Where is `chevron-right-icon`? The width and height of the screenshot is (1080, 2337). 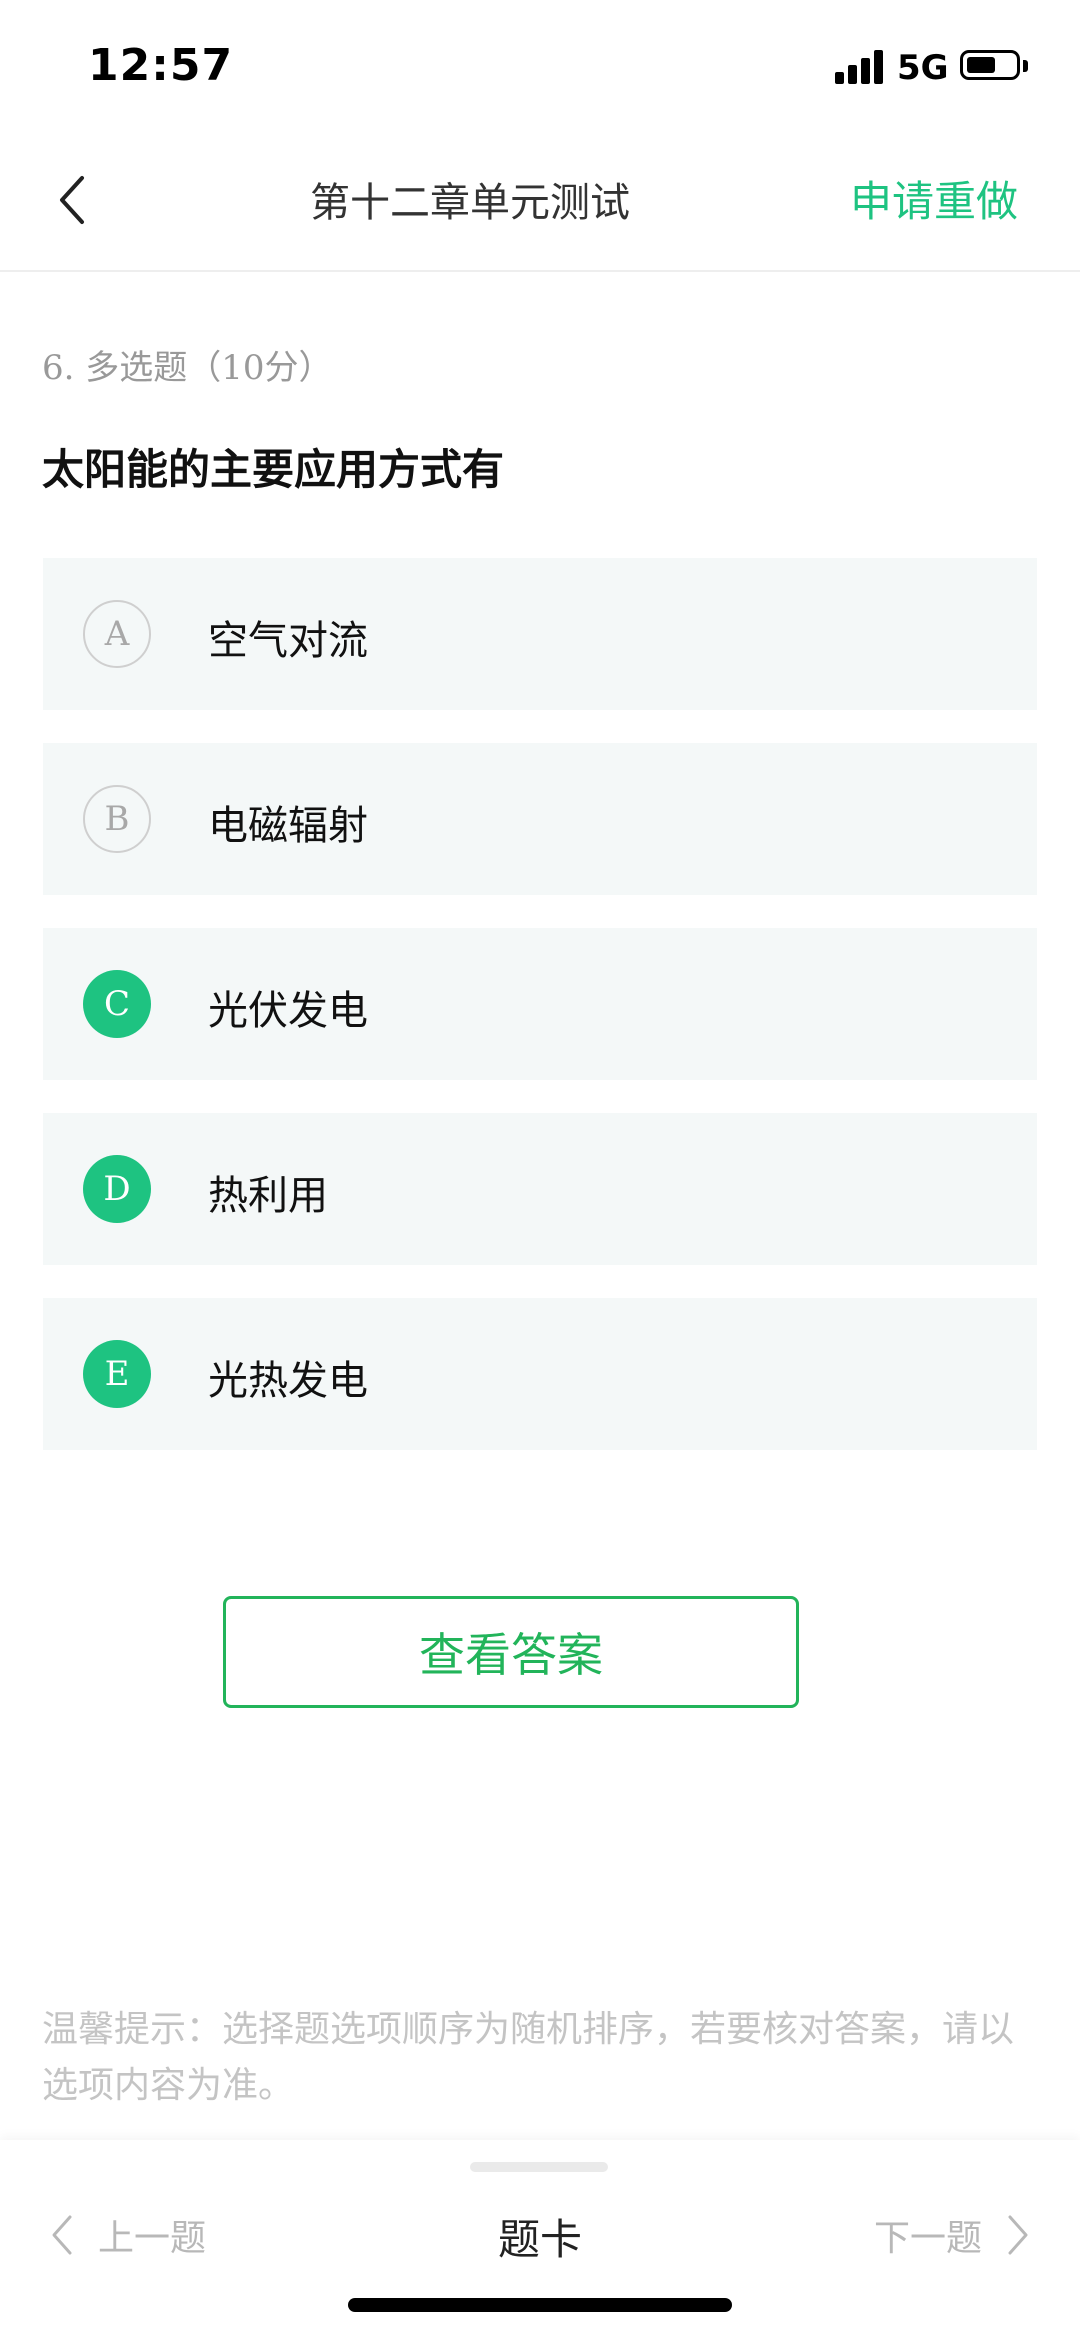
chevron-right-icon is located at coordinates (1018, 2235).